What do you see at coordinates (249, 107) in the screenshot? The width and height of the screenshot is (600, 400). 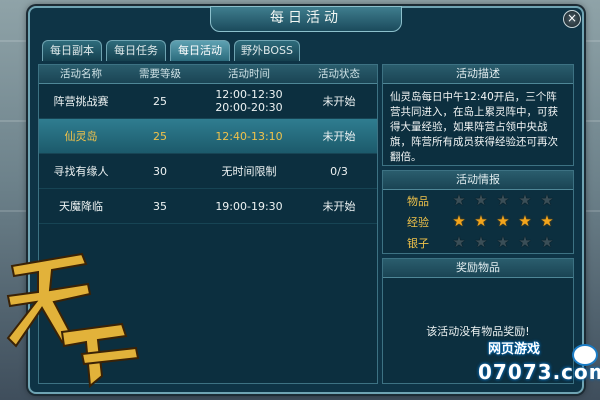 I see `activity-time-line-2: 20:00-20:30` at bounding box center [249, 107].